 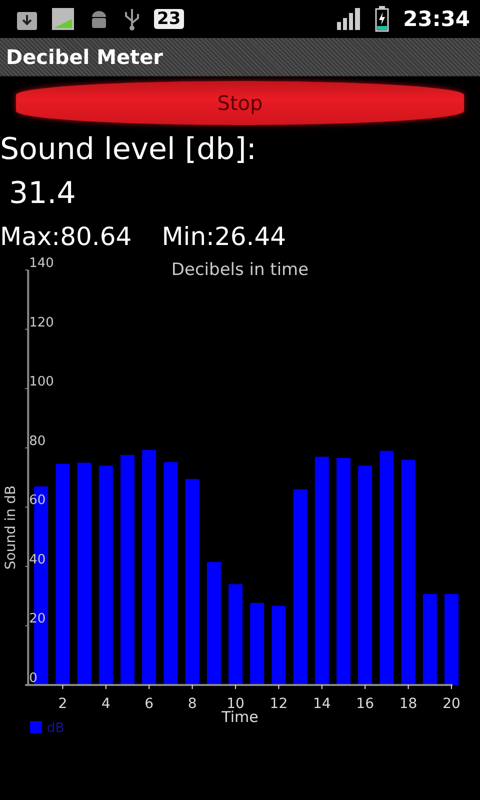 I want to click on x-tick-label: 2, so click(x=63, y=704).